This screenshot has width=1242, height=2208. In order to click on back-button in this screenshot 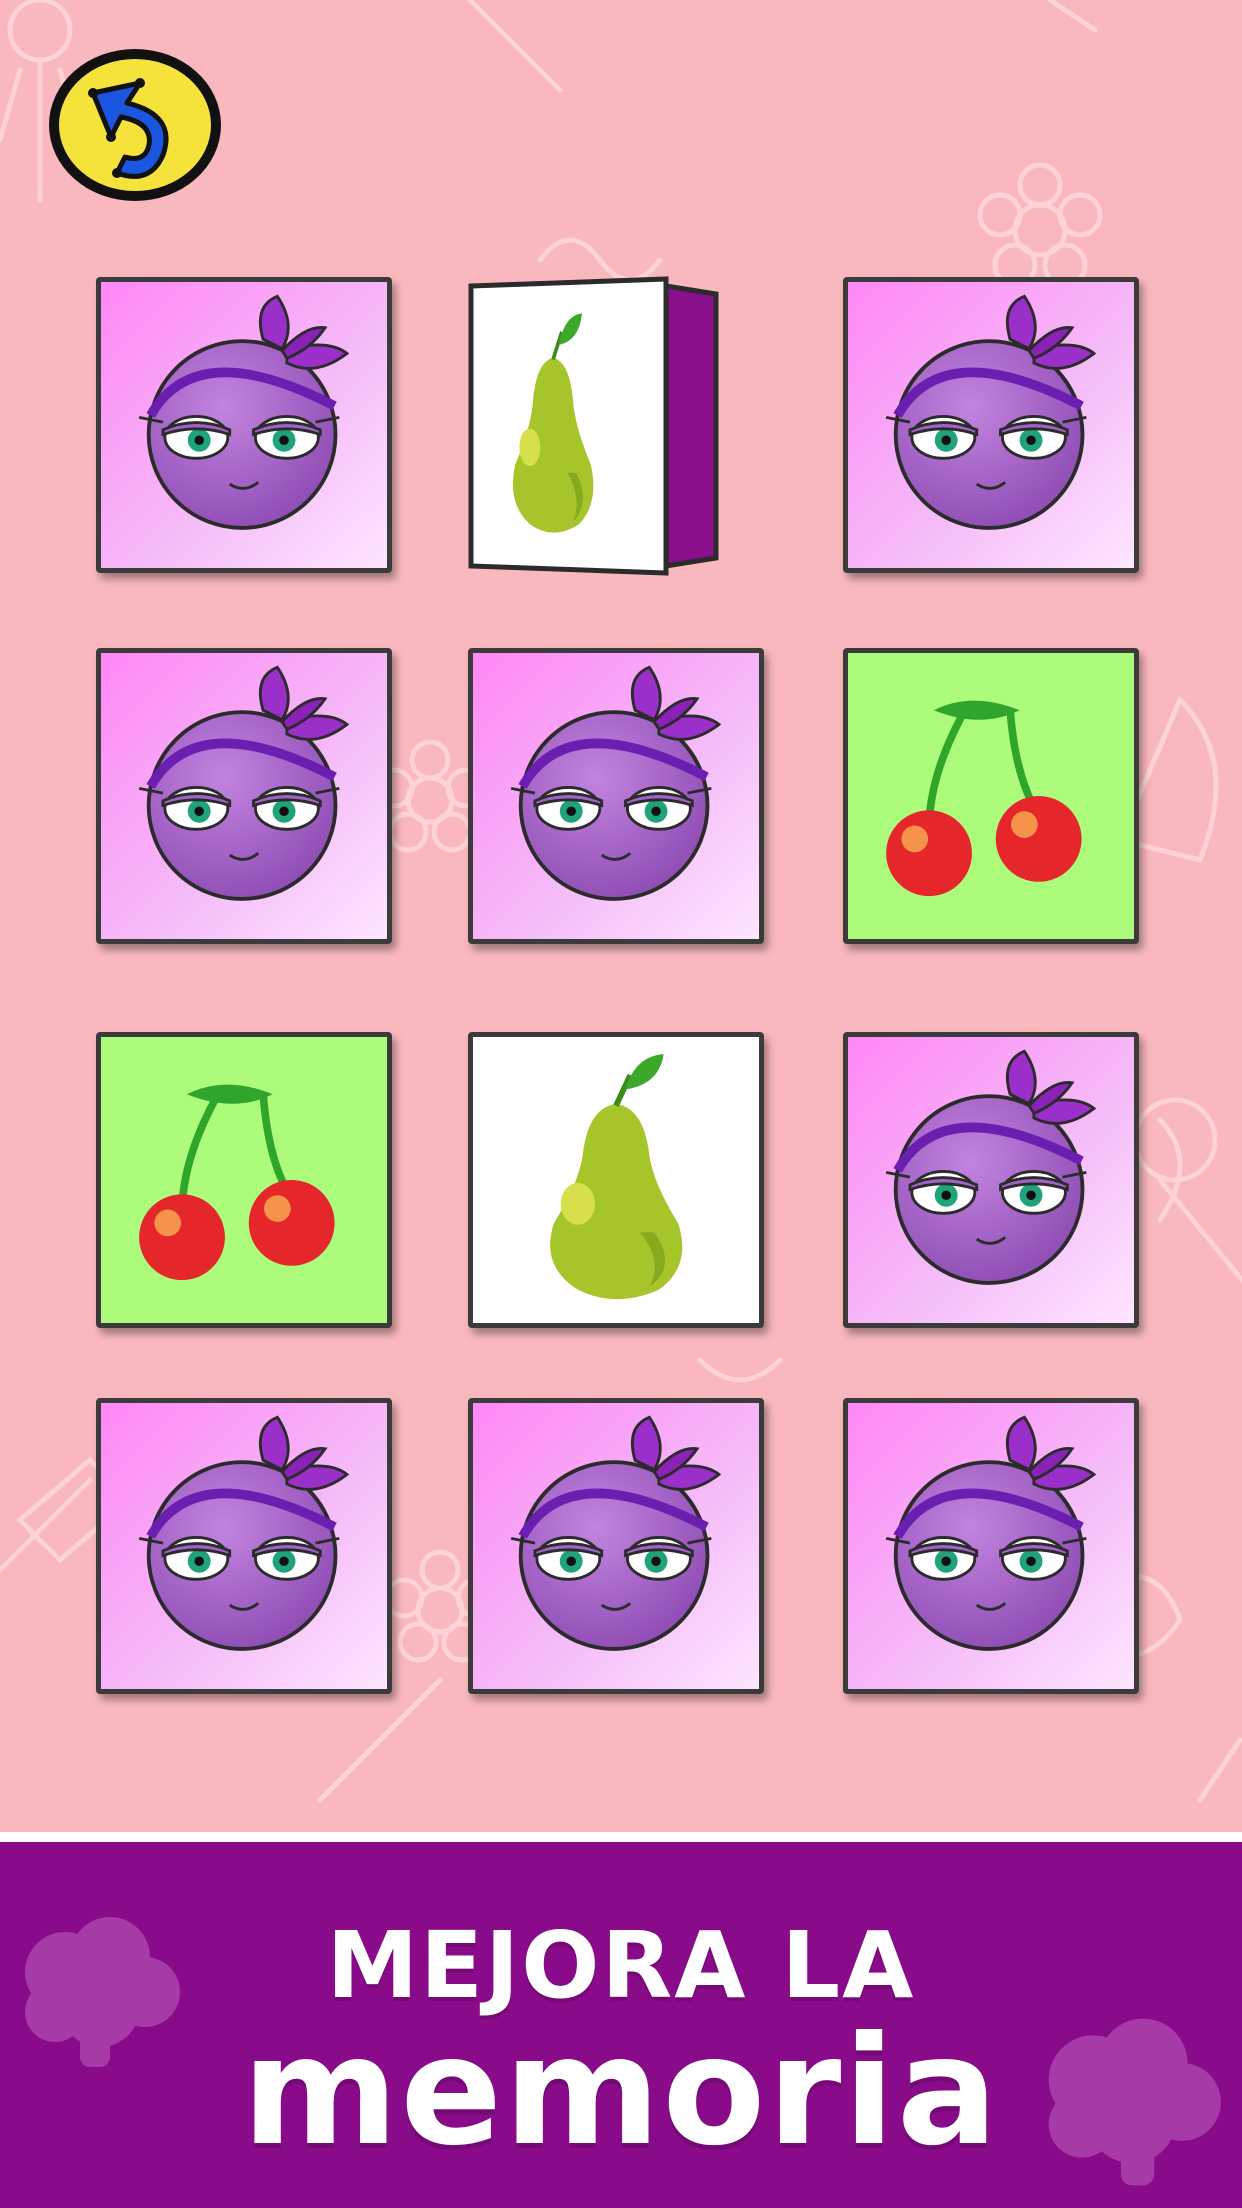, I will do `click(135, 125)`.